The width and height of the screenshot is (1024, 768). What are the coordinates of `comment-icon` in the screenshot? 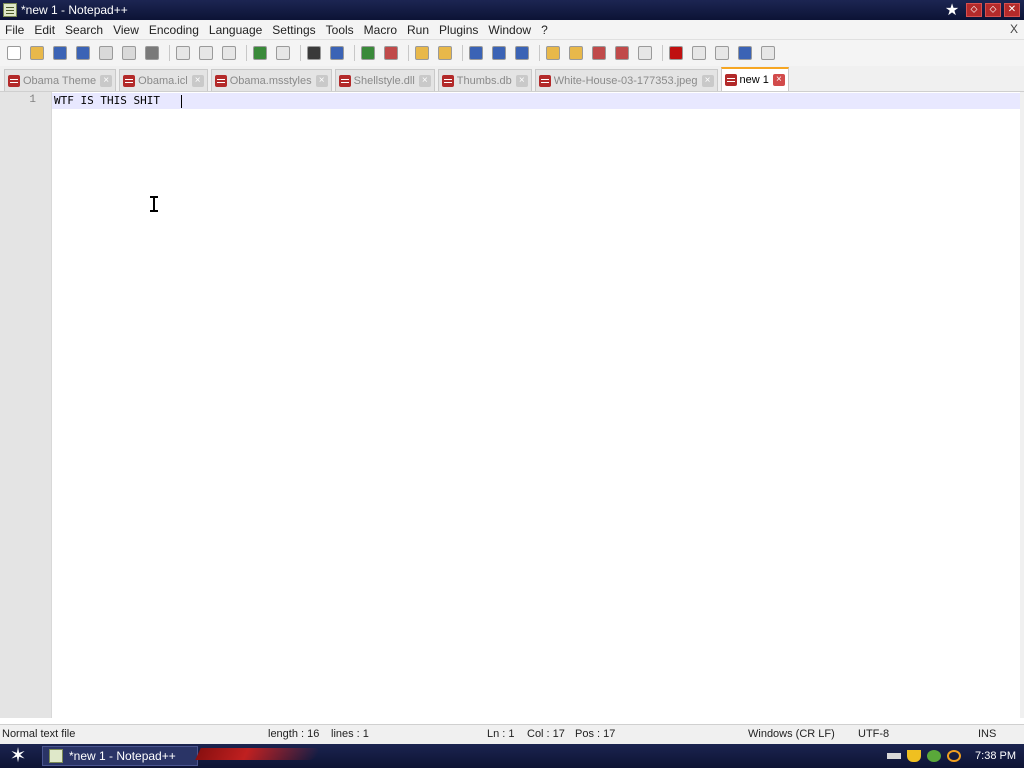 It's located at (645, 53).